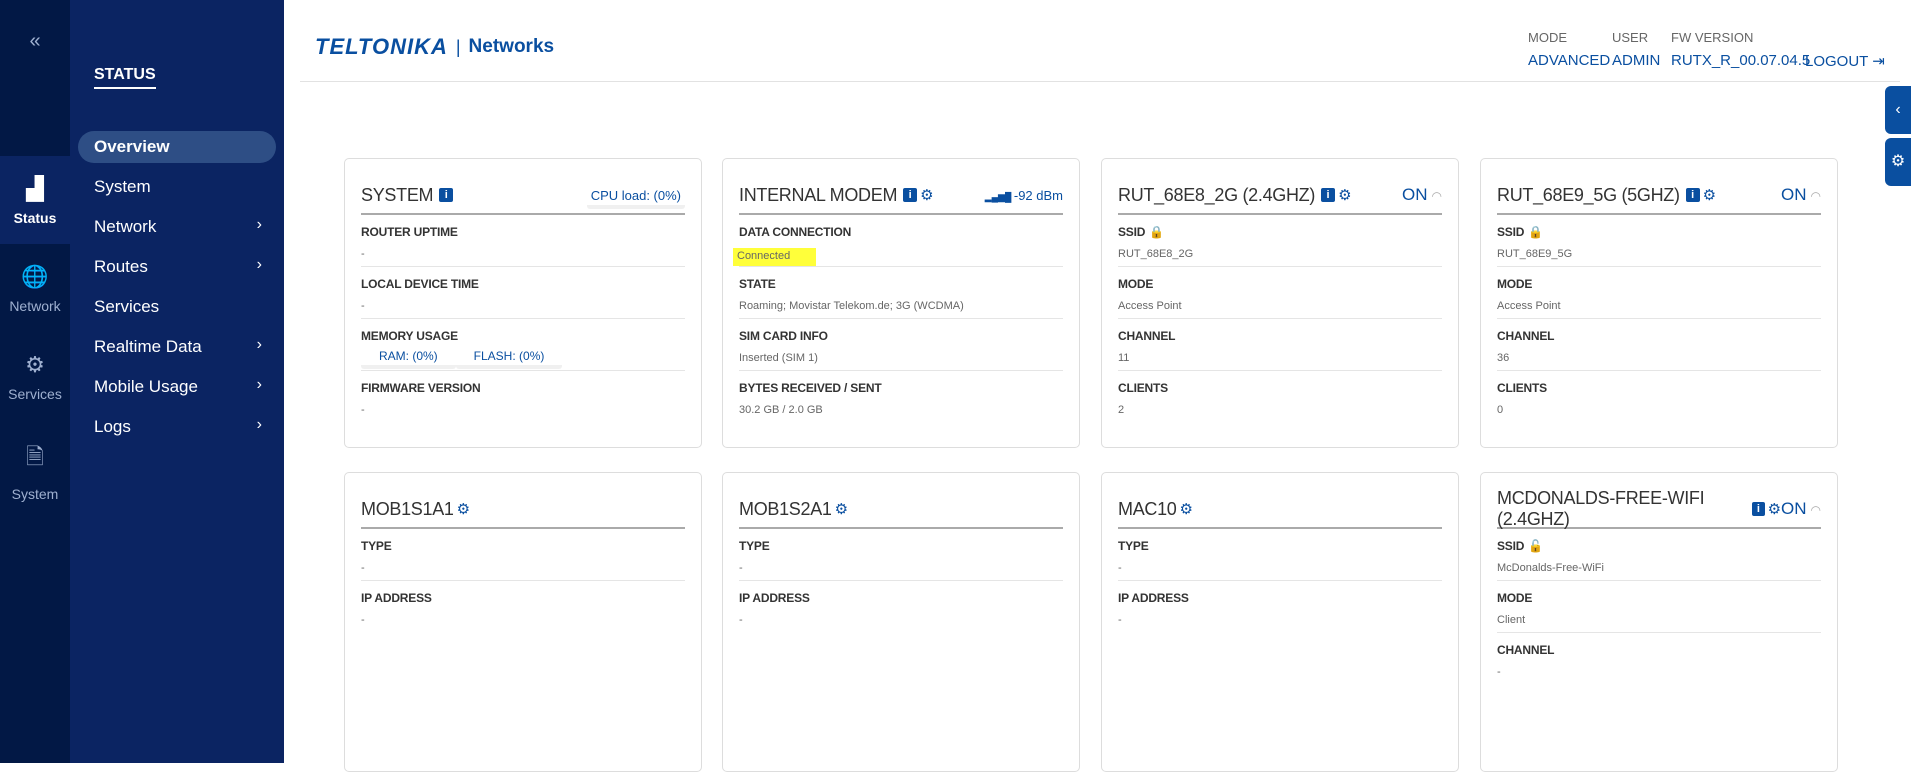 The height and width of the screenshot is (772, 1911). What do you see at coordinates (177, 307) in the screenshot?
I see `sidebar-item-services: Services` at bounding box center [177, 307].